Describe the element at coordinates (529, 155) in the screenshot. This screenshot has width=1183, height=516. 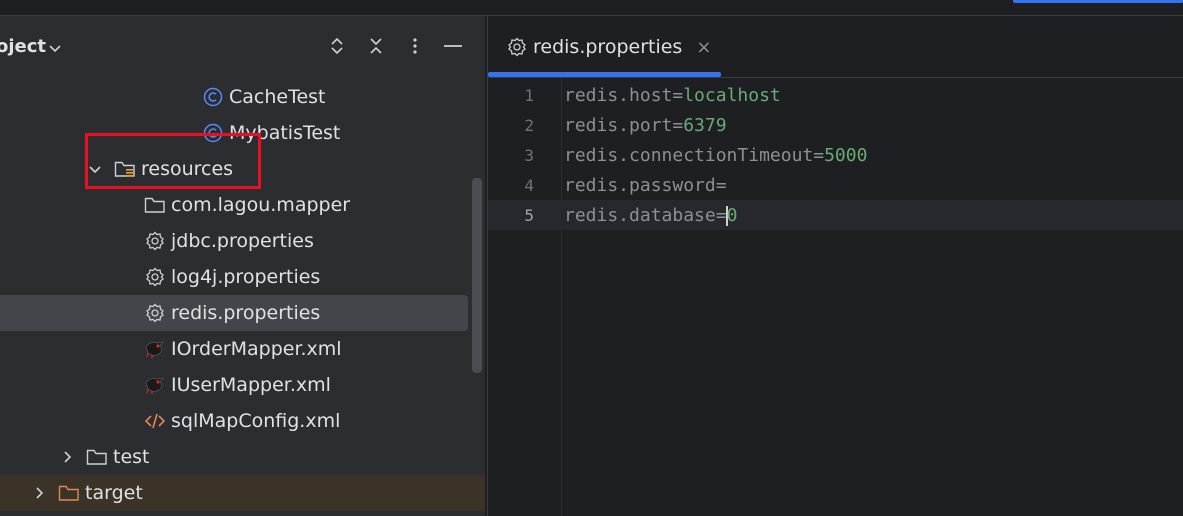
I see `line-number: 3` at that location.